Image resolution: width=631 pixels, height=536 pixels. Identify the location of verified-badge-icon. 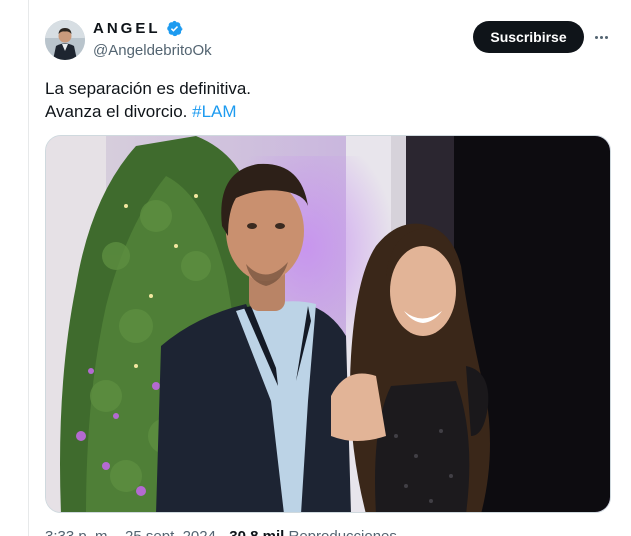
(174, 28).